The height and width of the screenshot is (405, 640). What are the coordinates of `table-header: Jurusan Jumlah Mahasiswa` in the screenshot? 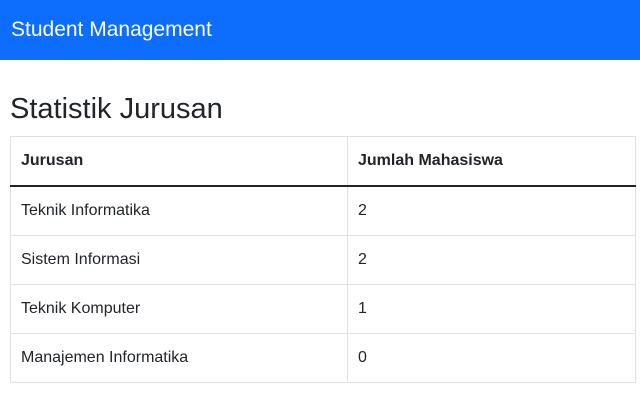 It's located at (323, 161).